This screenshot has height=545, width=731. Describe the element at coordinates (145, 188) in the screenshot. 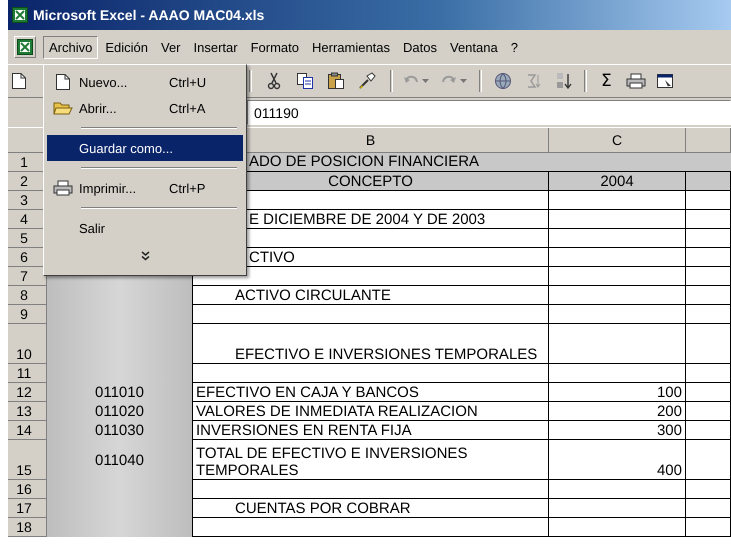

I see `menu-item: Imprimir... Ctrl+P` at that location.